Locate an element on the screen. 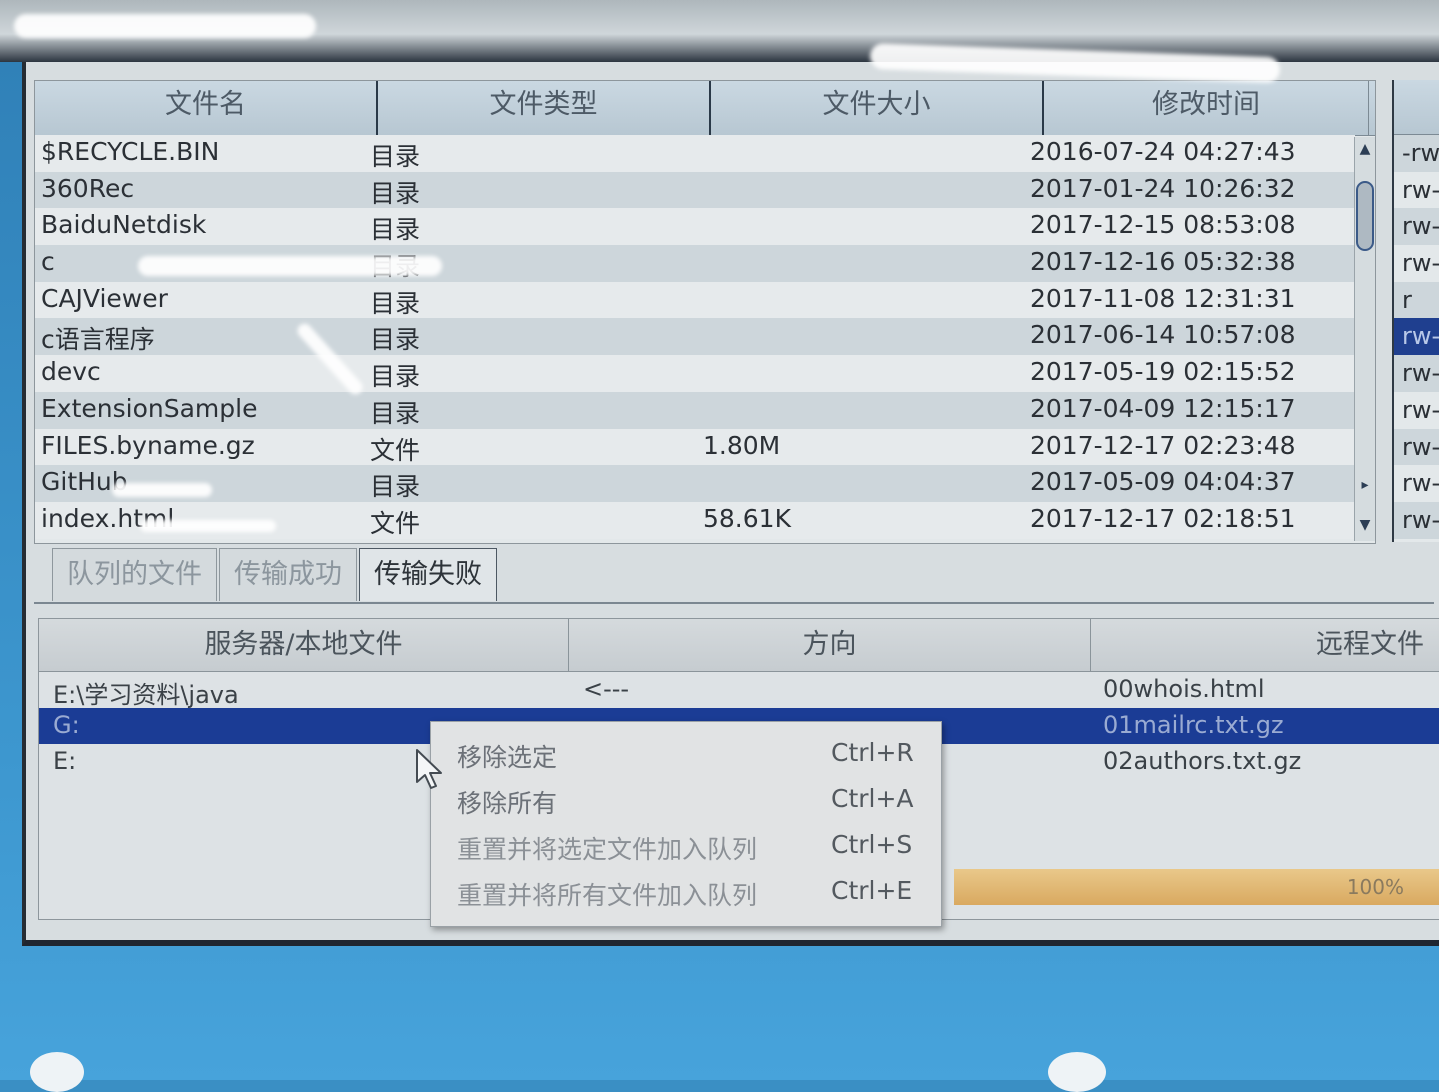  file-type: 文件 is located at coordinates (395, 523).